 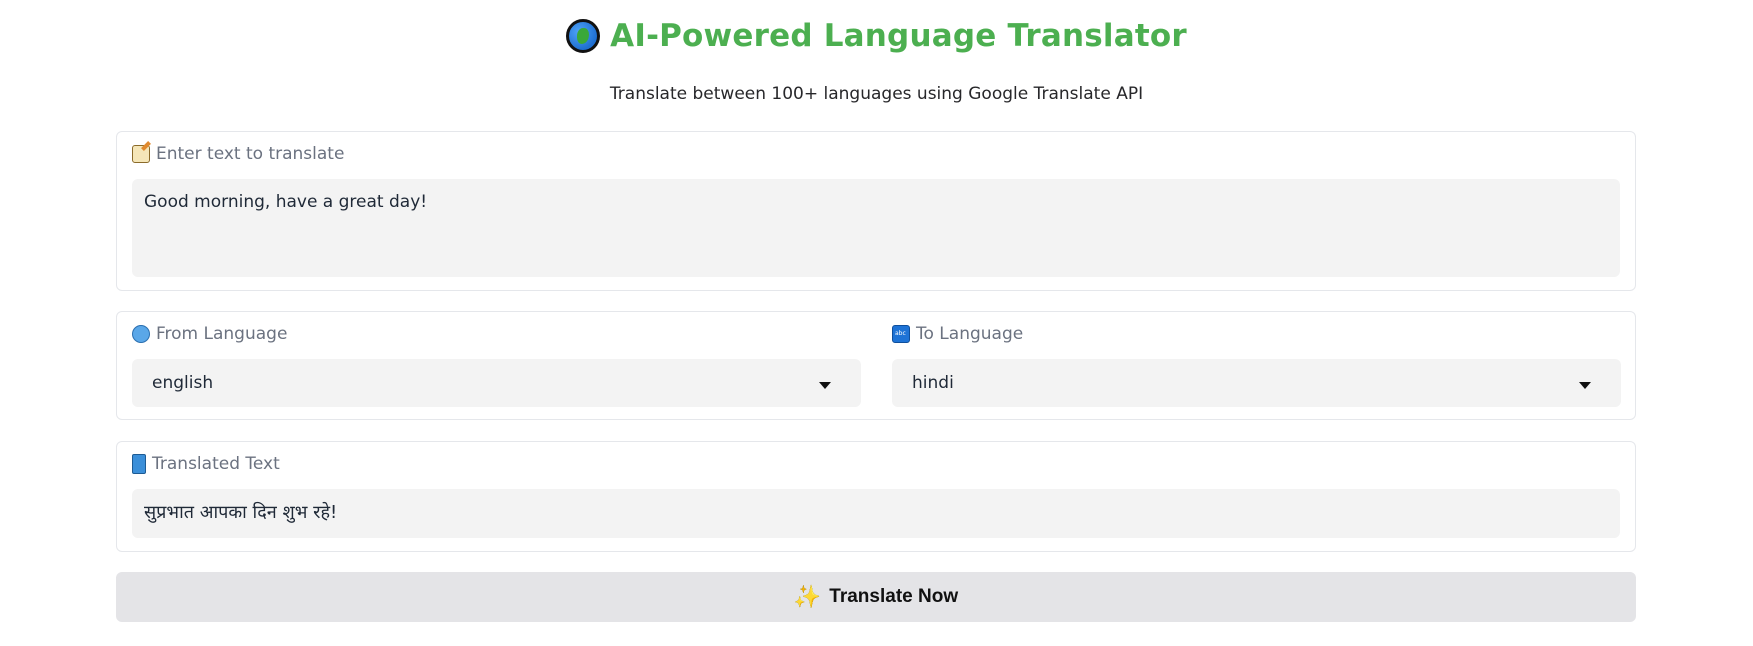 I want to click on from-language-dropdown: english, so click(x=496, y=383).